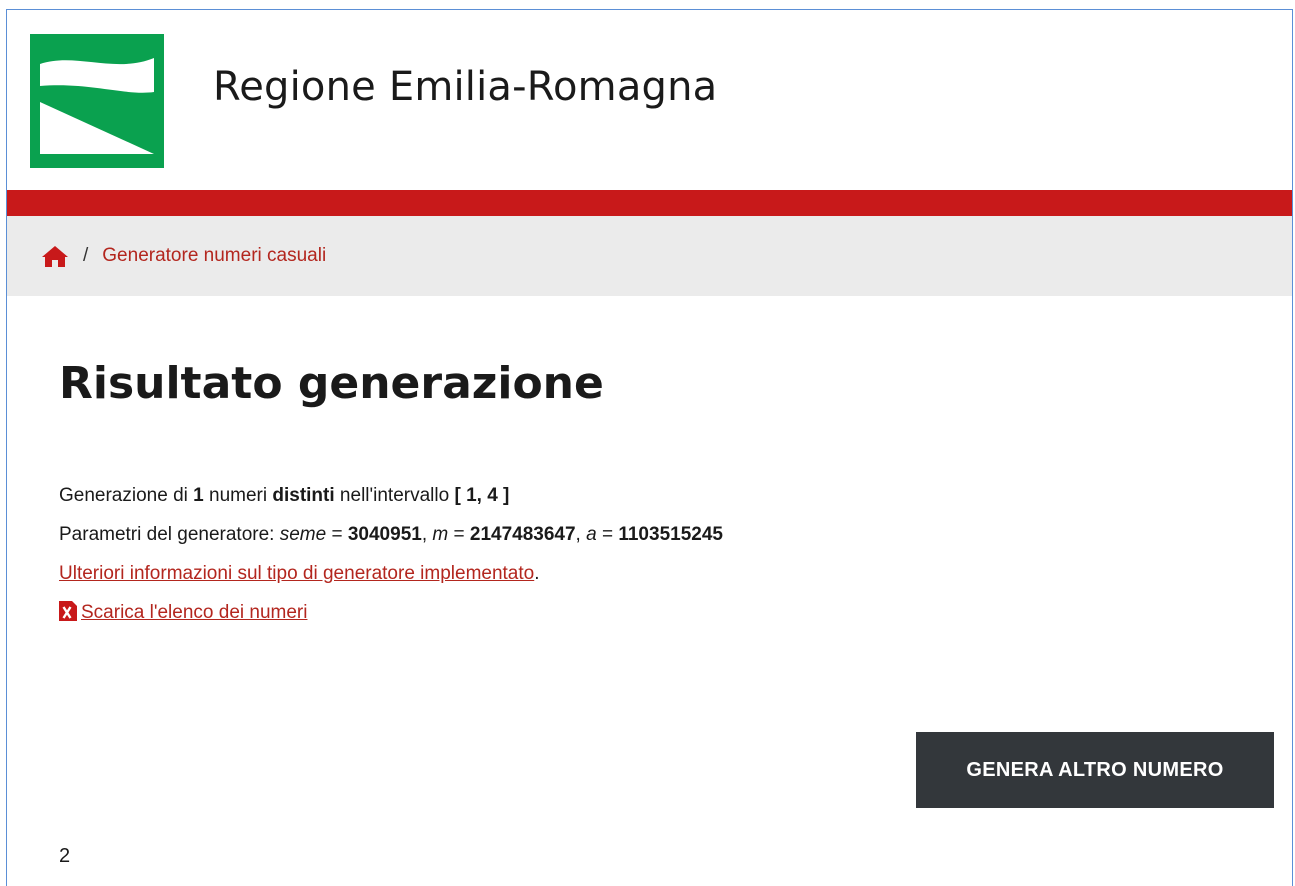 This screenshot has width=1295, height=886. What do you see at coordinates (303, 534) in the screenshot?
I see `seme-label: seme` at bounding box center [303, 534].